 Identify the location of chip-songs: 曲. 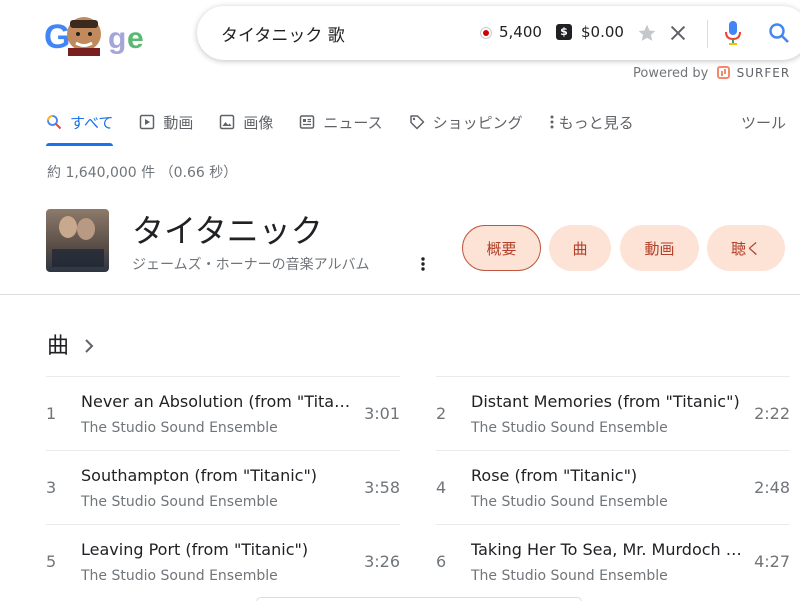
(580, 248).